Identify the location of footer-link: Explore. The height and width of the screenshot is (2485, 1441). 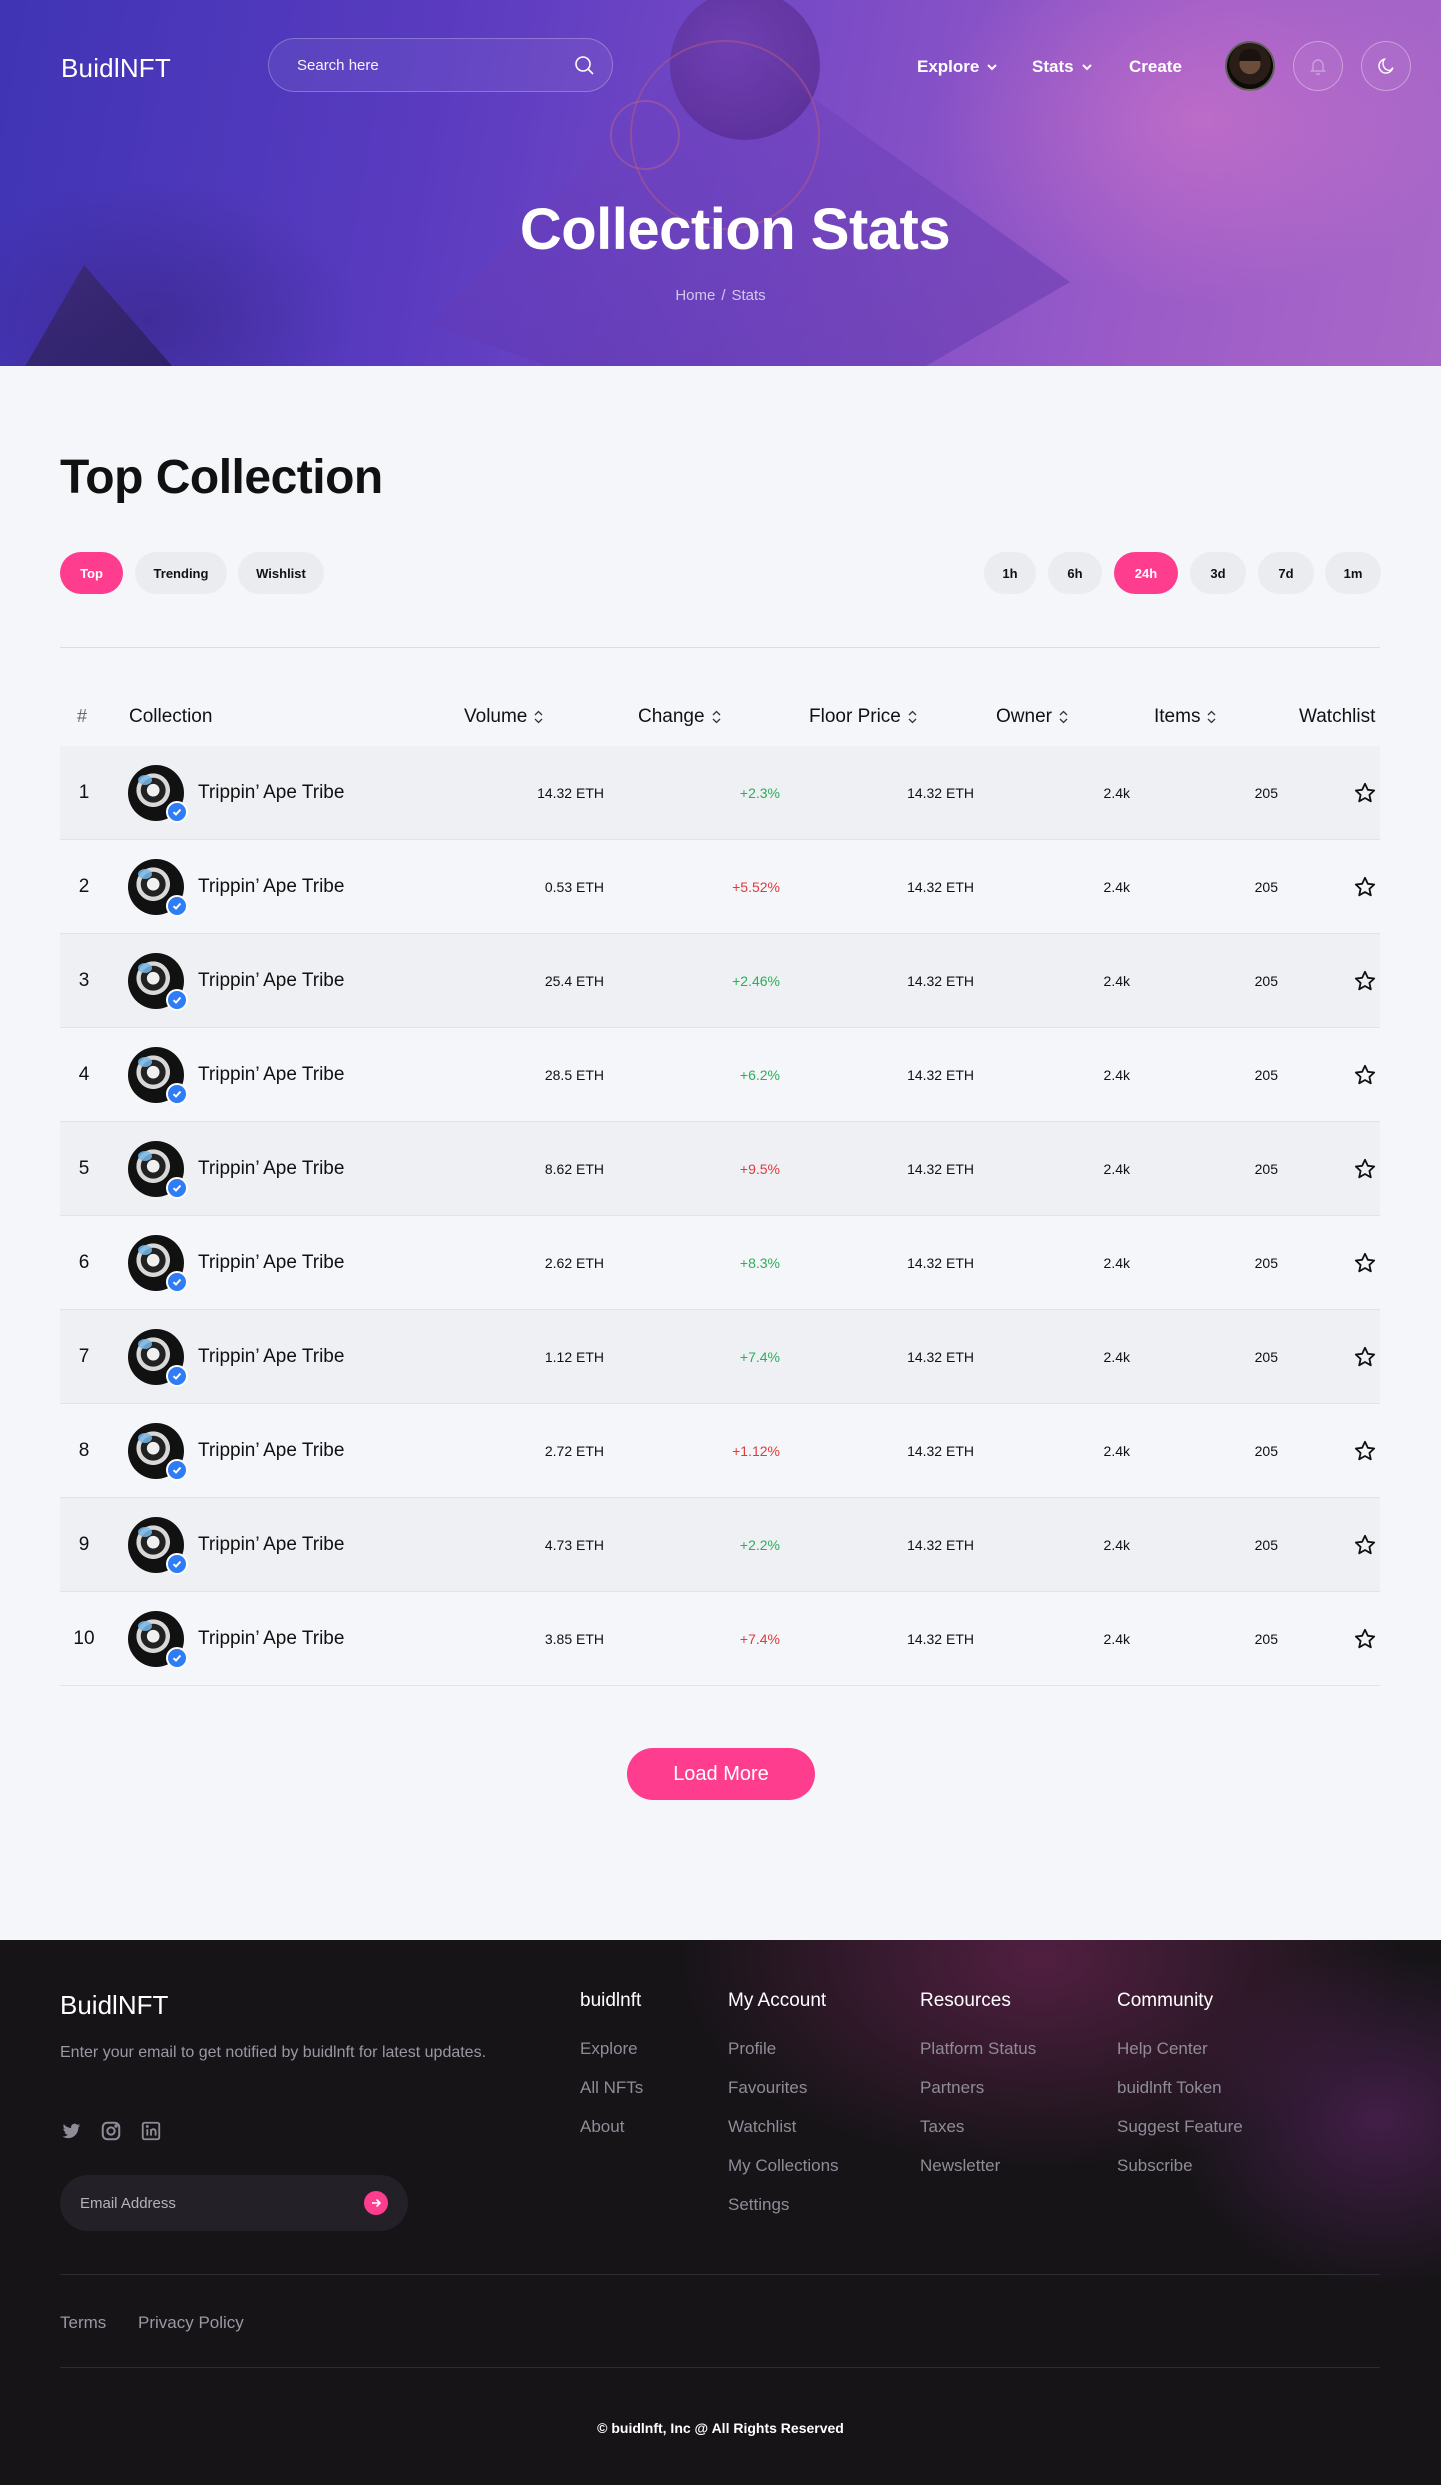
(609, 2049).